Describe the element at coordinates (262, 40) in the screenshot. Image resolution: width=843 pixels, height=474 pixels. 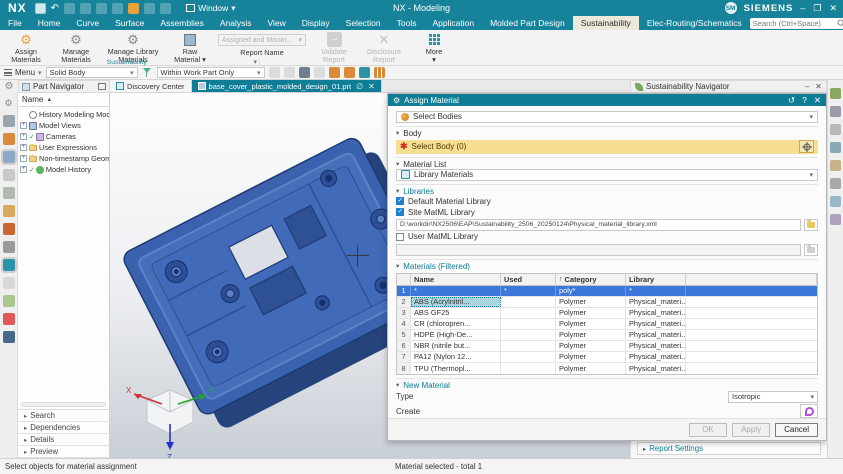
I see `report-name-combo: Assigned and Missin... ▾` at that location.